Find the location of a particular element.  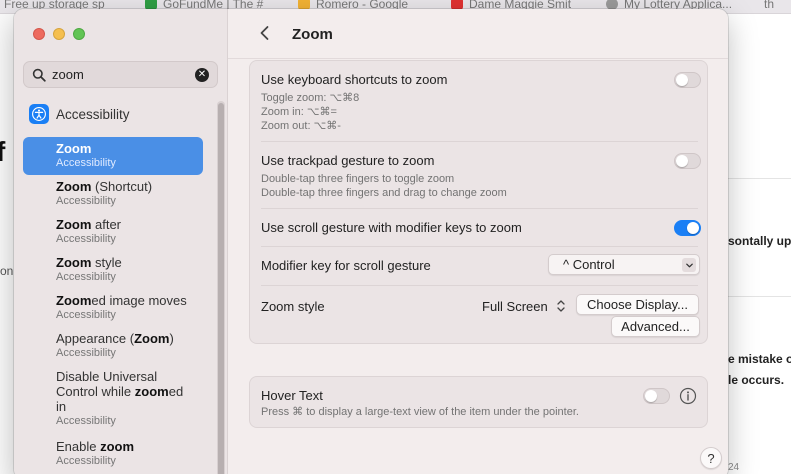

trackpad-gesture-title: Use trackpad gesture to zoom is located at coordinates (348, 160).